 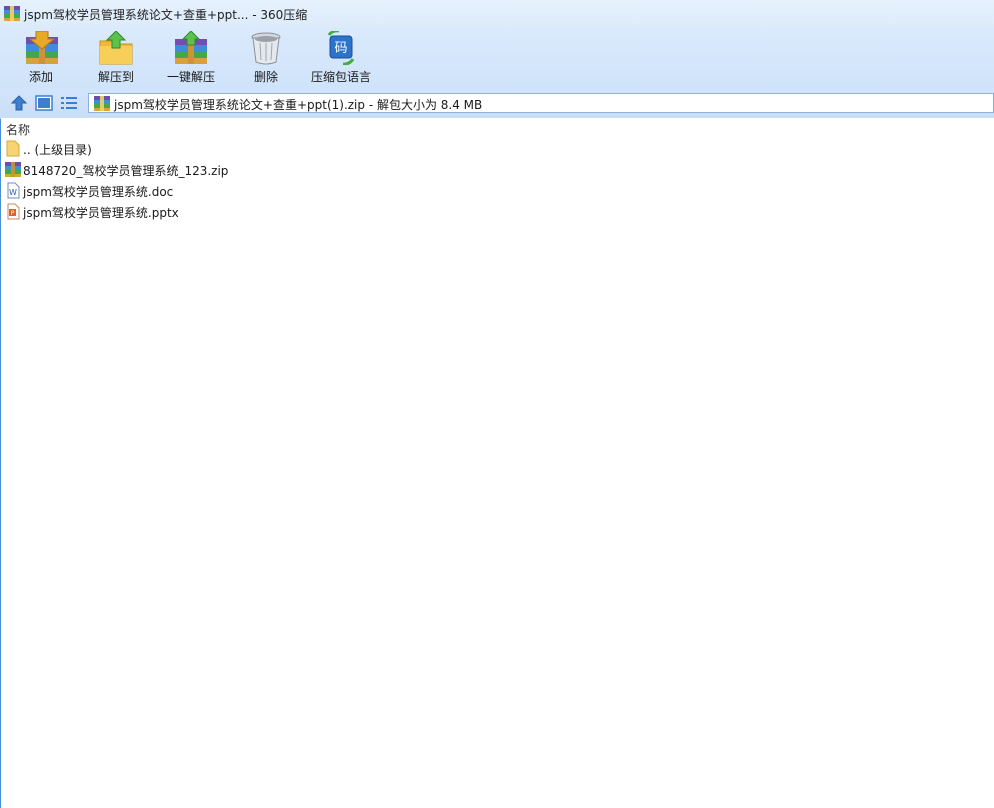 What do you see at coordinates (18, 129) in the screenshot?
I see `column-header-name: 名称` at bounding box center [18, 129].